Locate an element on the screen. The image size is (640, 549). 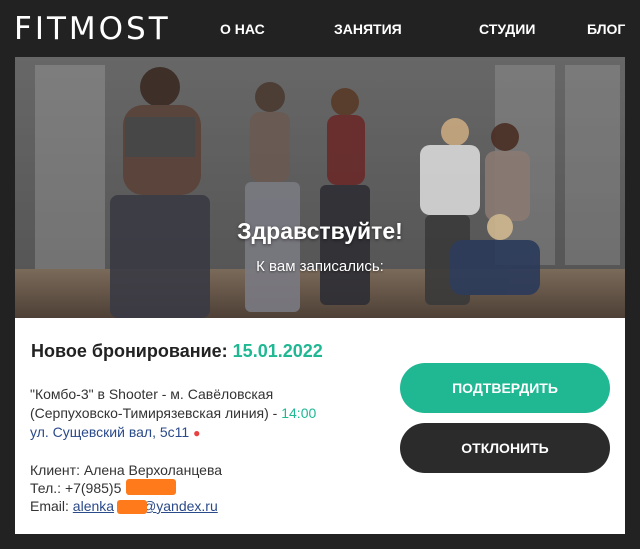
class-name: "Комбо-3" в Shooter - м. Савёловская is located at coordinates (152, 394).